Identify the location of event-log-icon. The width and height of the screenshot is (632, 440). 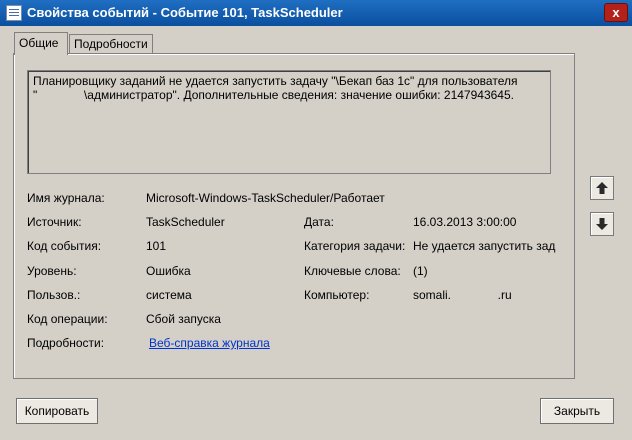
(14, 13).